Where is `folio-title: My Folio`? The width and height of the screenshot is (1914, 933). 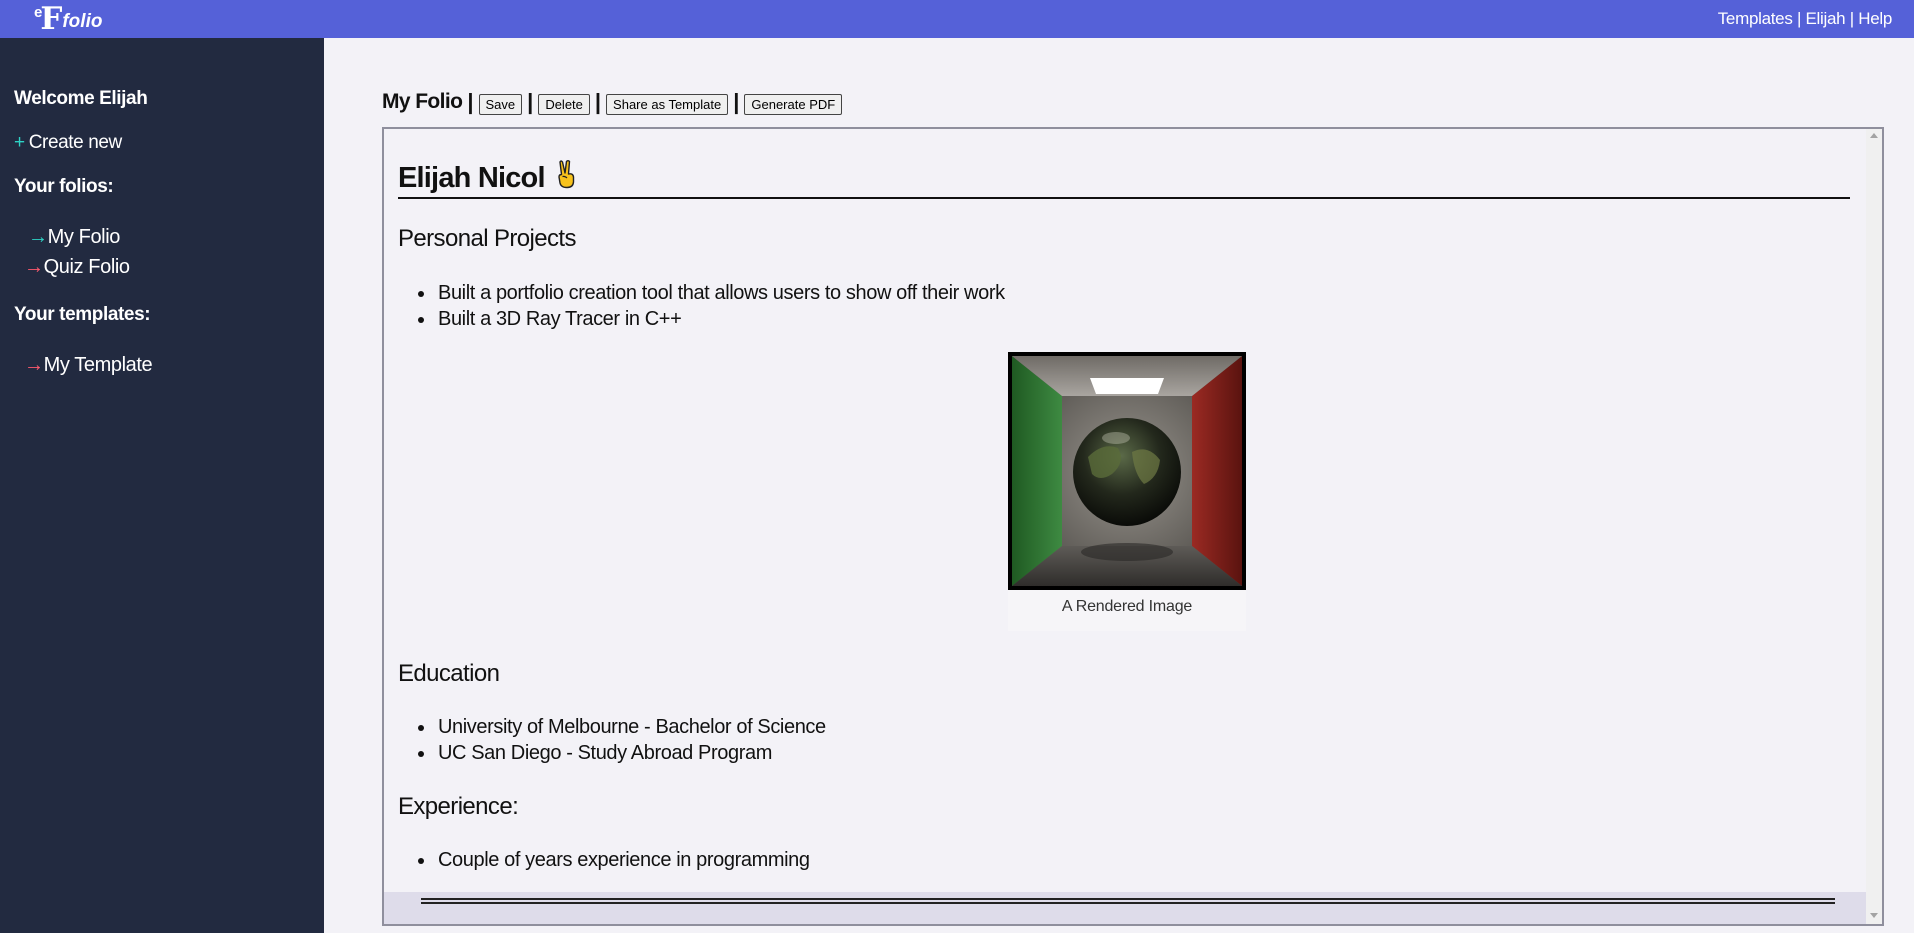
folio-title: My Folio is located at coordinates (422, 101).